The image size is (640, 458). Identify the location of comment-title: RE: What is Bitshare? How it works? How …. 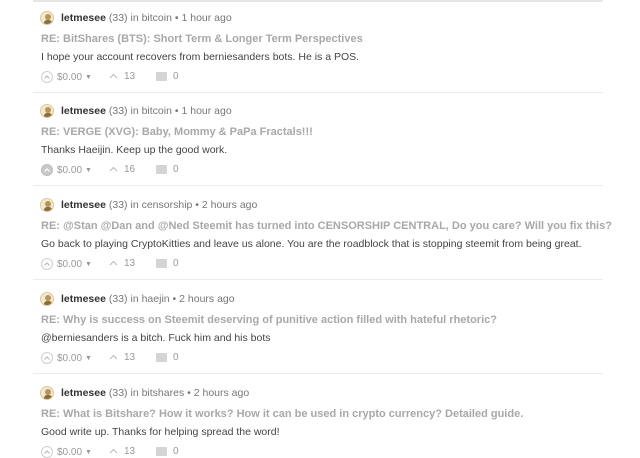
(282, 414).